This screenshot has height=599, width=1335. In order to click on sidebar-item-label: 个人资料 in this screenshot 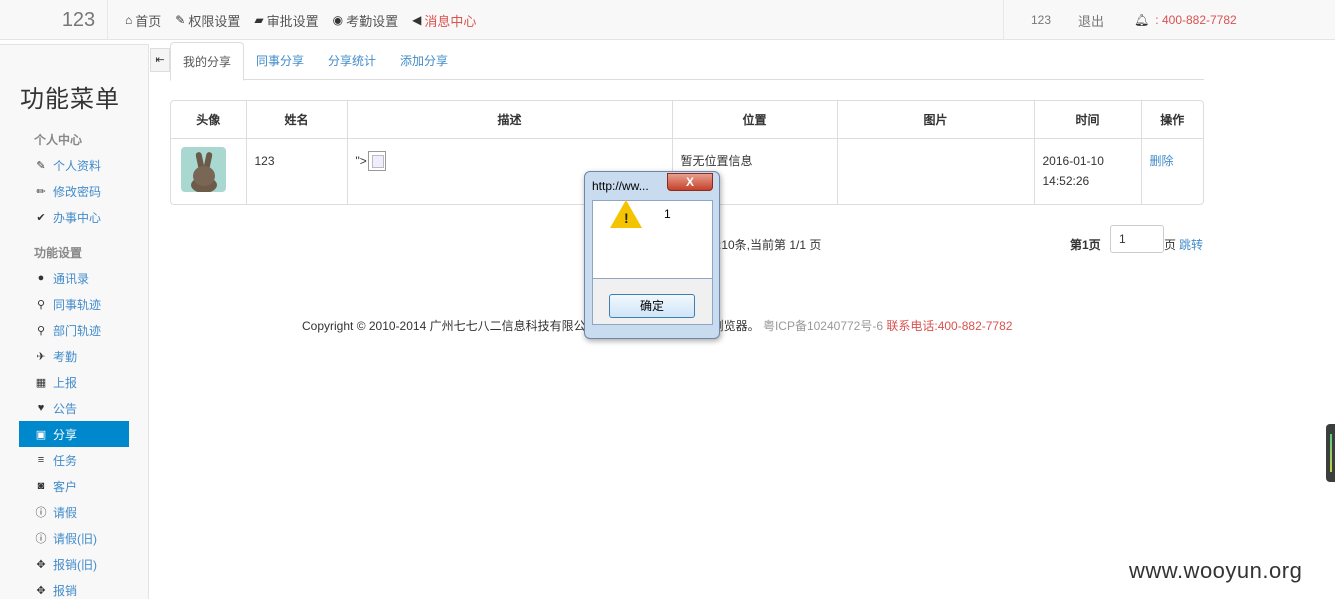, I will do `click(77, 165)`.